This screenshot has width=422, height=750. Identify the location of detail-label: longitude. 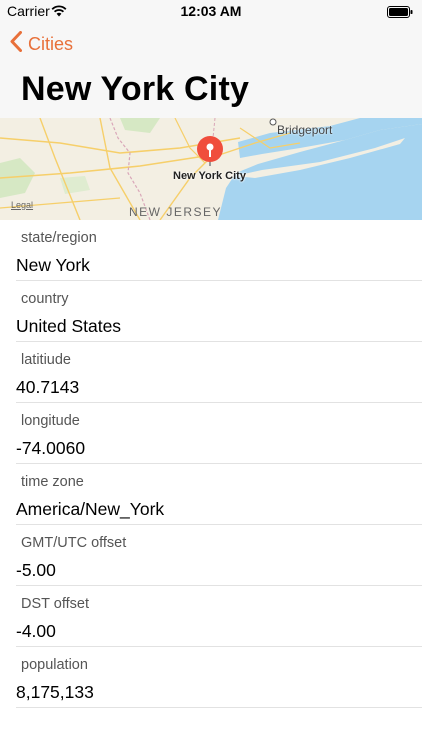
(50, 421).